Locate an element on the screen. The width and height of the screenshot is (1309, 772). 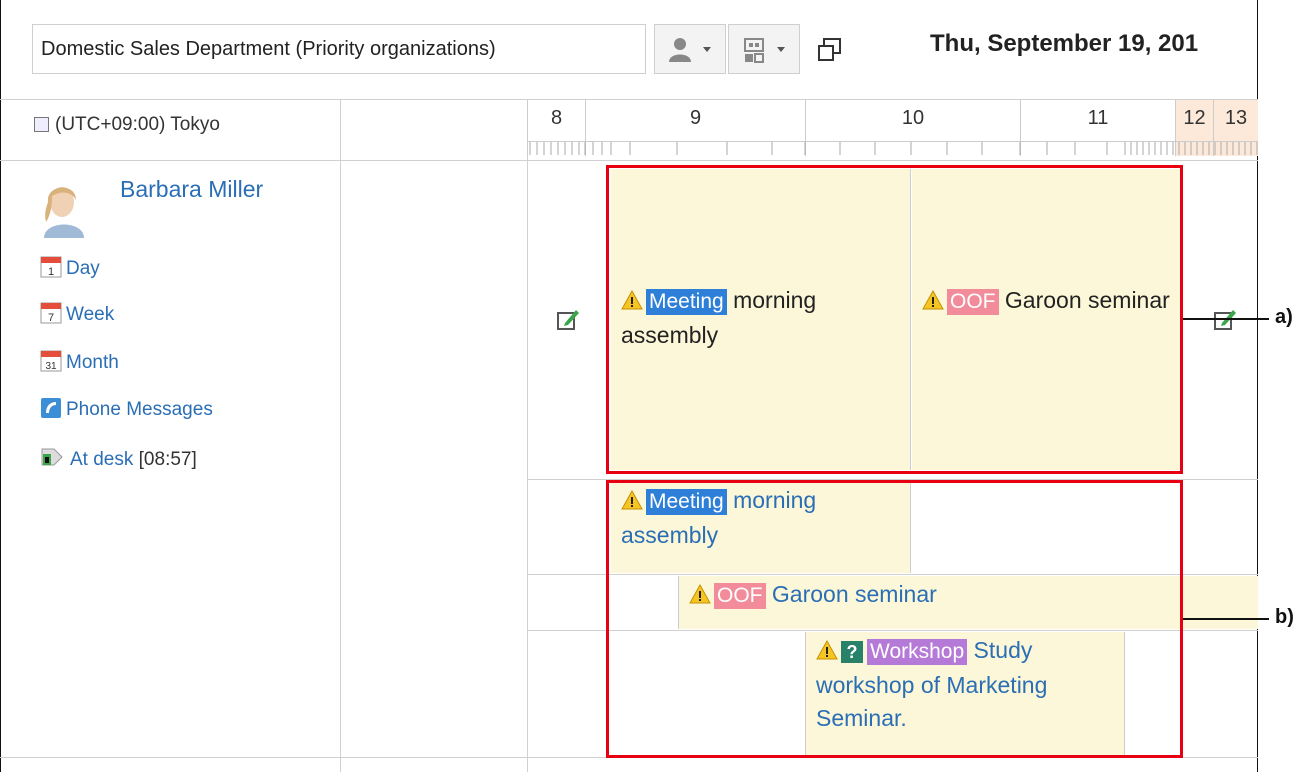
date-title: Thu, September 19, 201 is located at coordinates (1064, 43).